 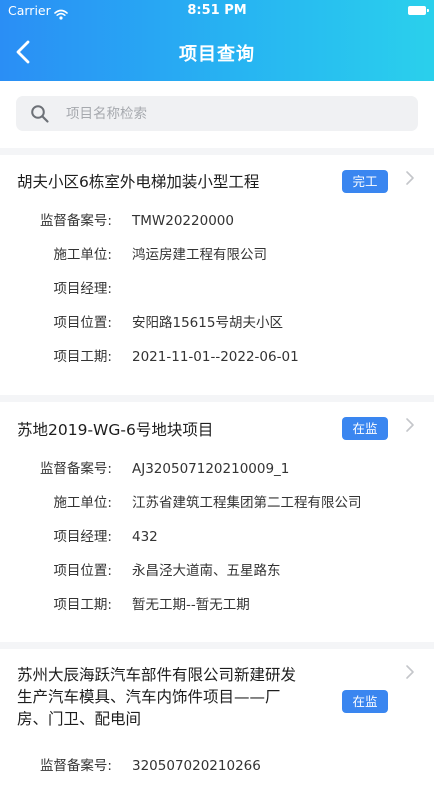 What do you see at coordinates (217, 40) in the screenshot?
I see `header: Carrier 8:51 PM 项目查询` at bounding box center [217, 40].